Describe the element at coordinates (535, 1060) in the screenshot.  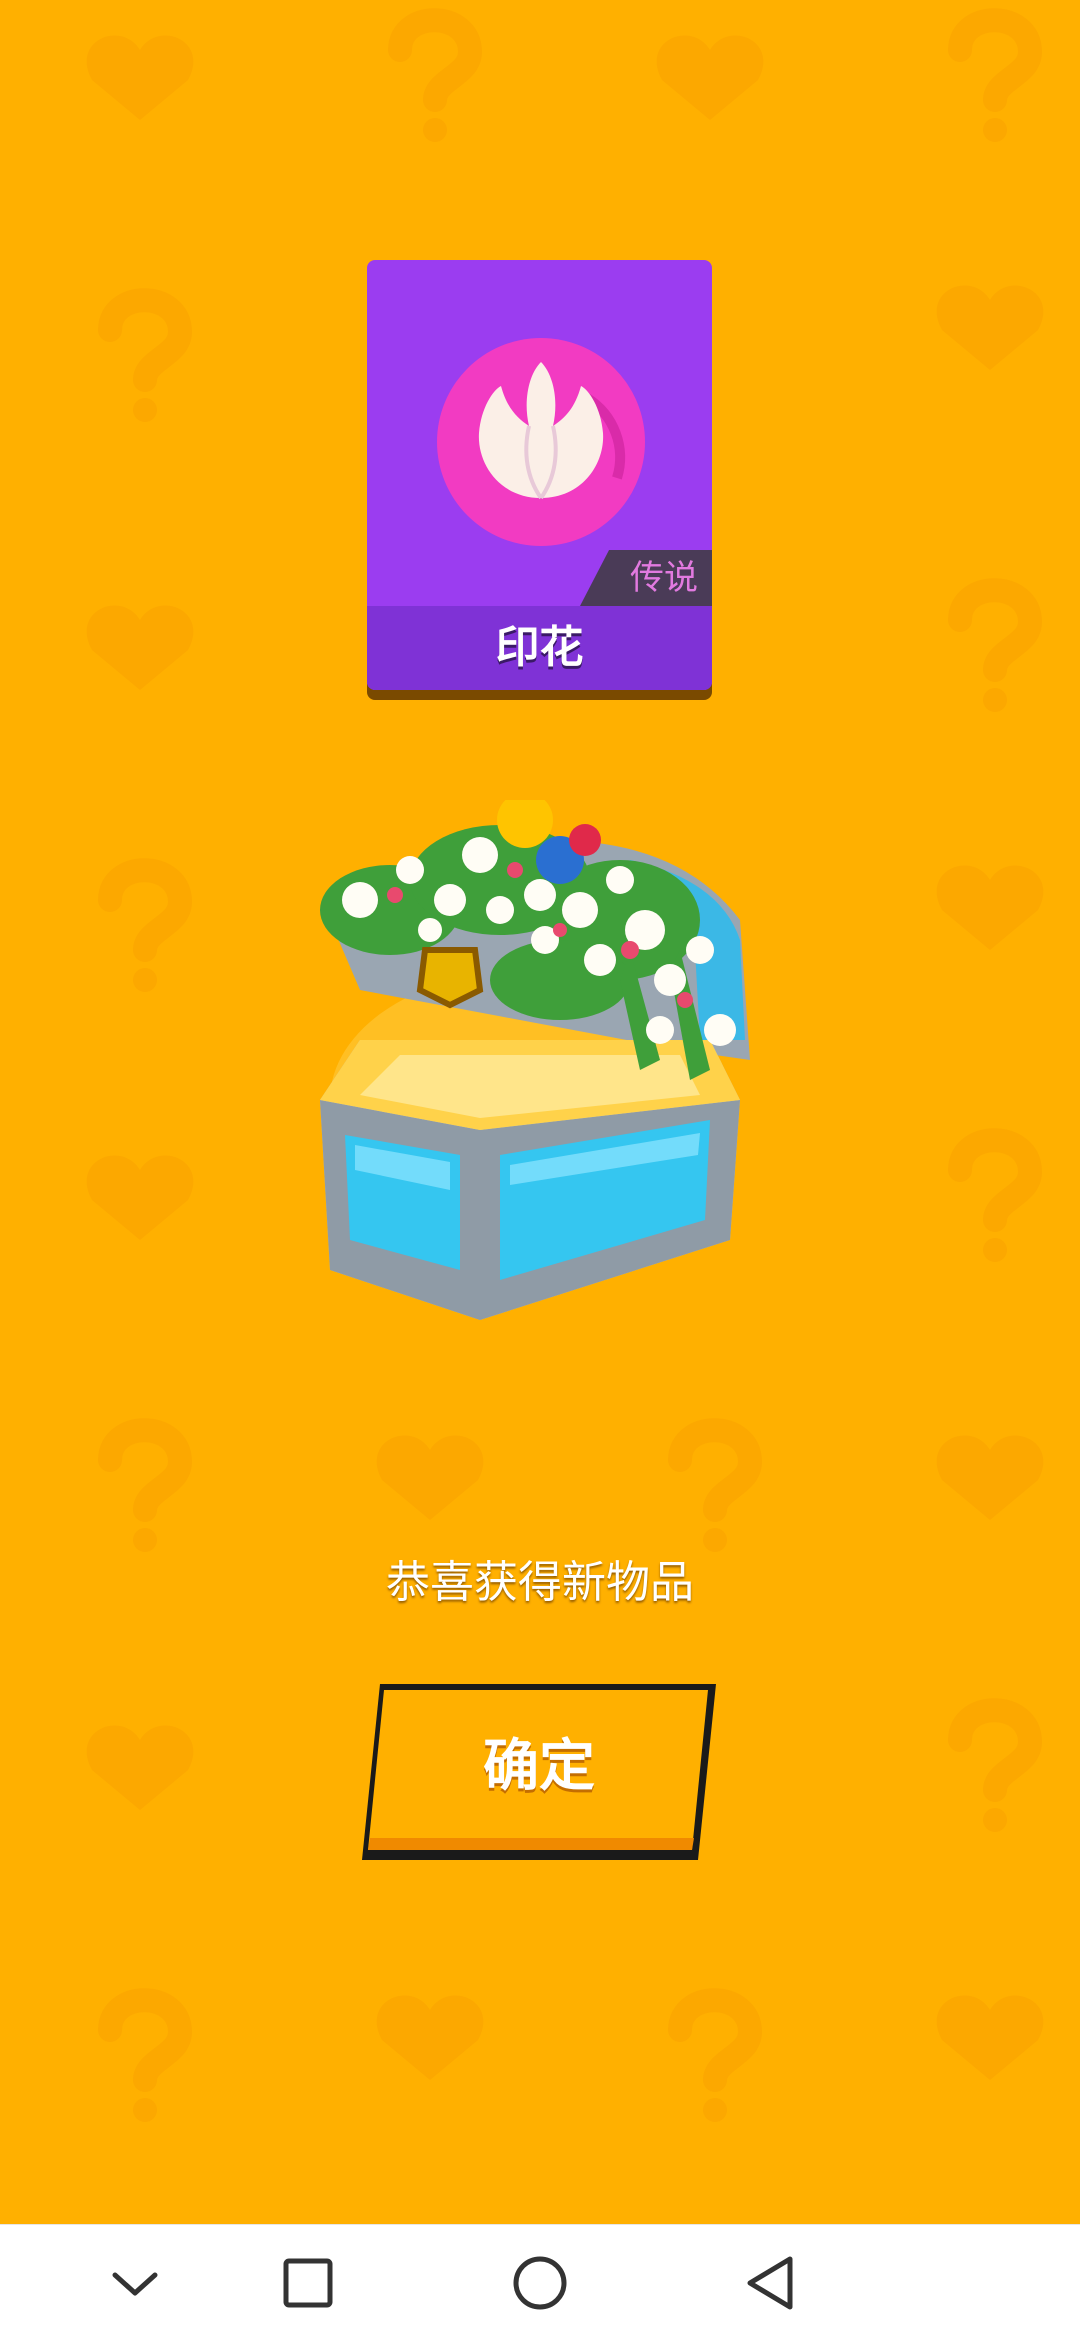
I see `flower-treasure-chest-image` at that location.